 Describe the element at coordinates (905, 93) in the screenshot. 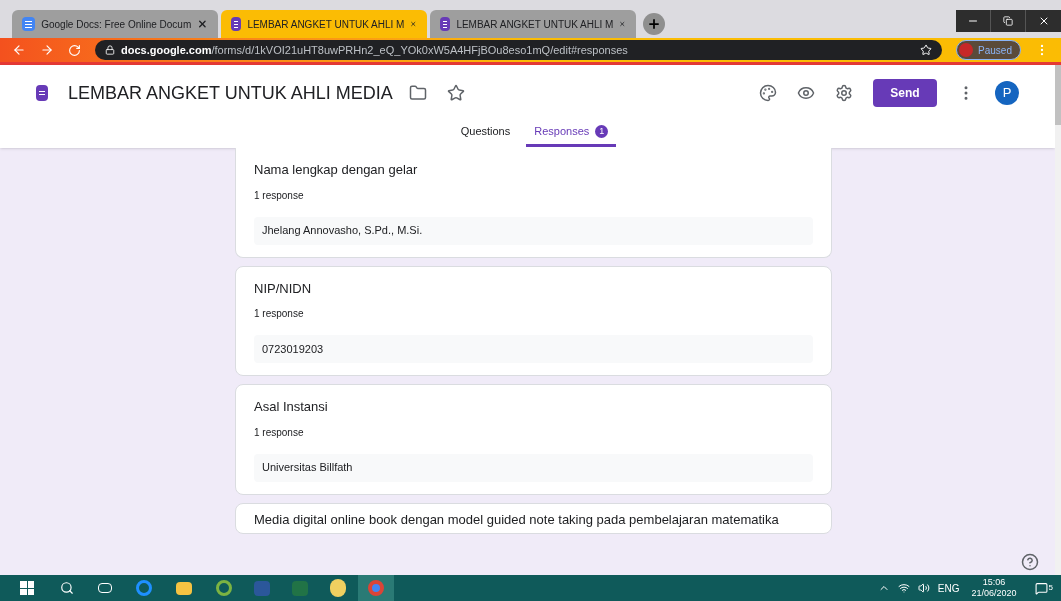

I see `send-button: Send` at that location.